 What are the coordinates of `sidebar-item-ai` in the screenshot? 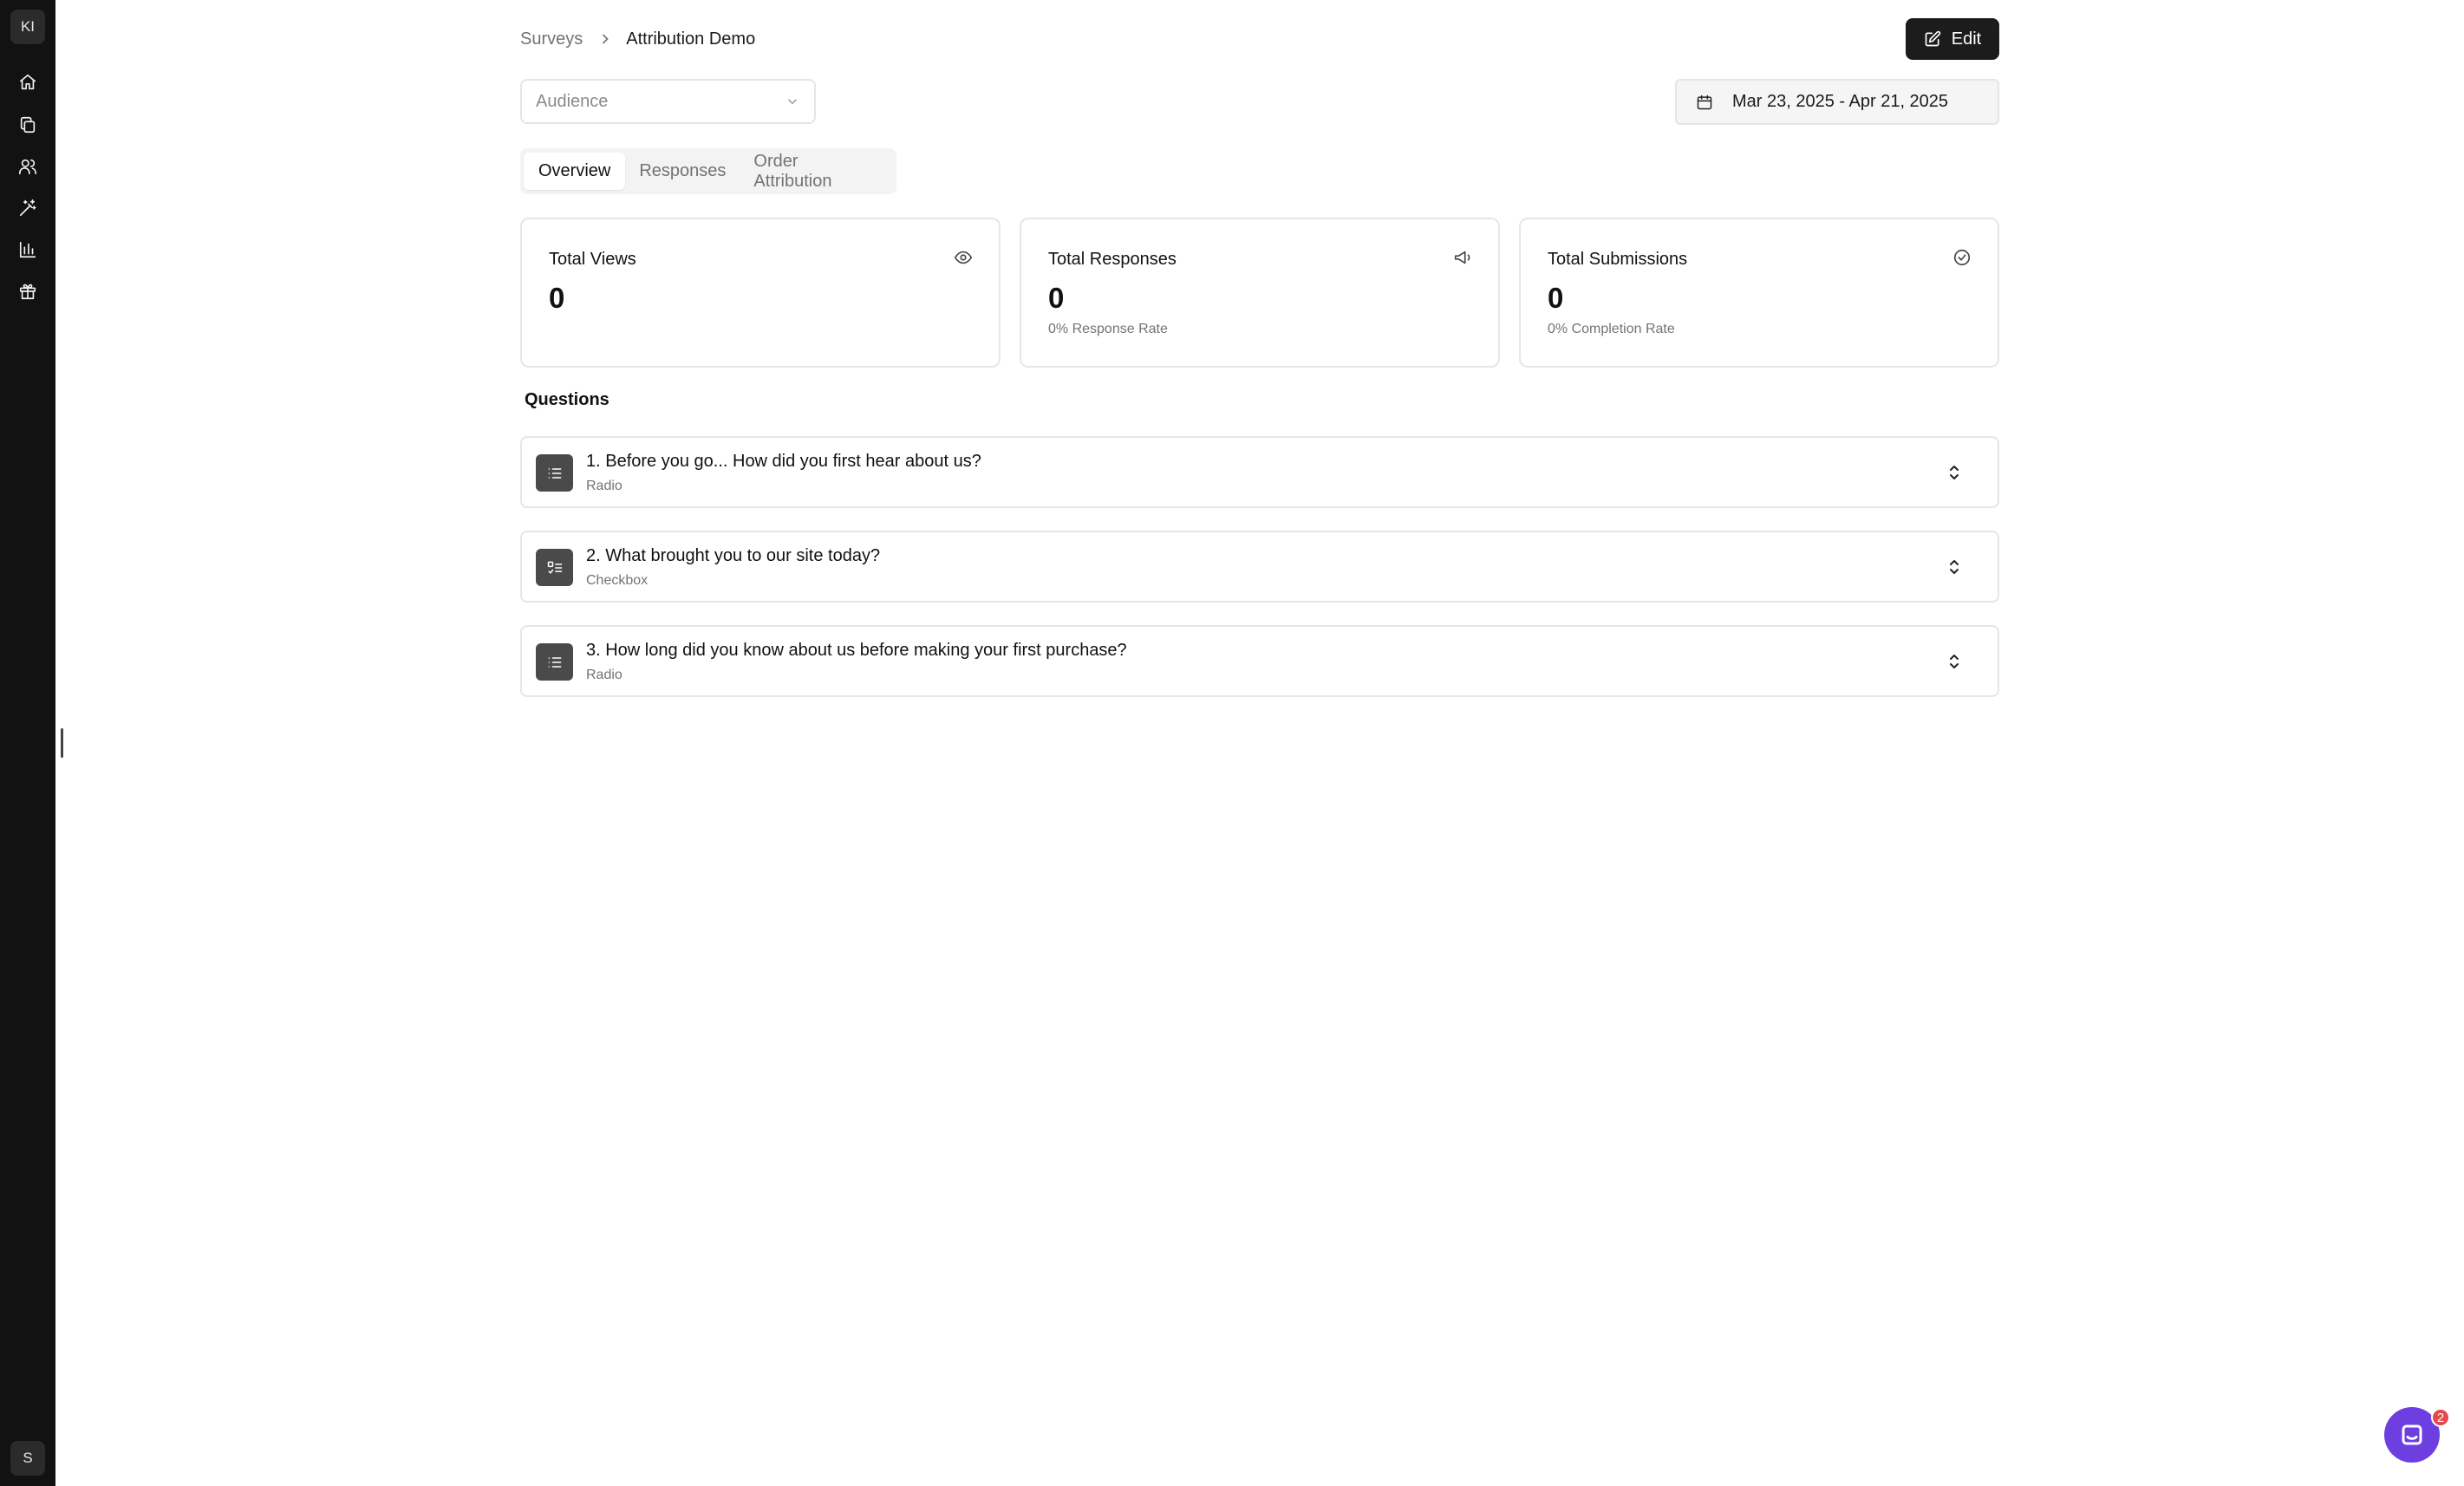 It's located at (28, 208).